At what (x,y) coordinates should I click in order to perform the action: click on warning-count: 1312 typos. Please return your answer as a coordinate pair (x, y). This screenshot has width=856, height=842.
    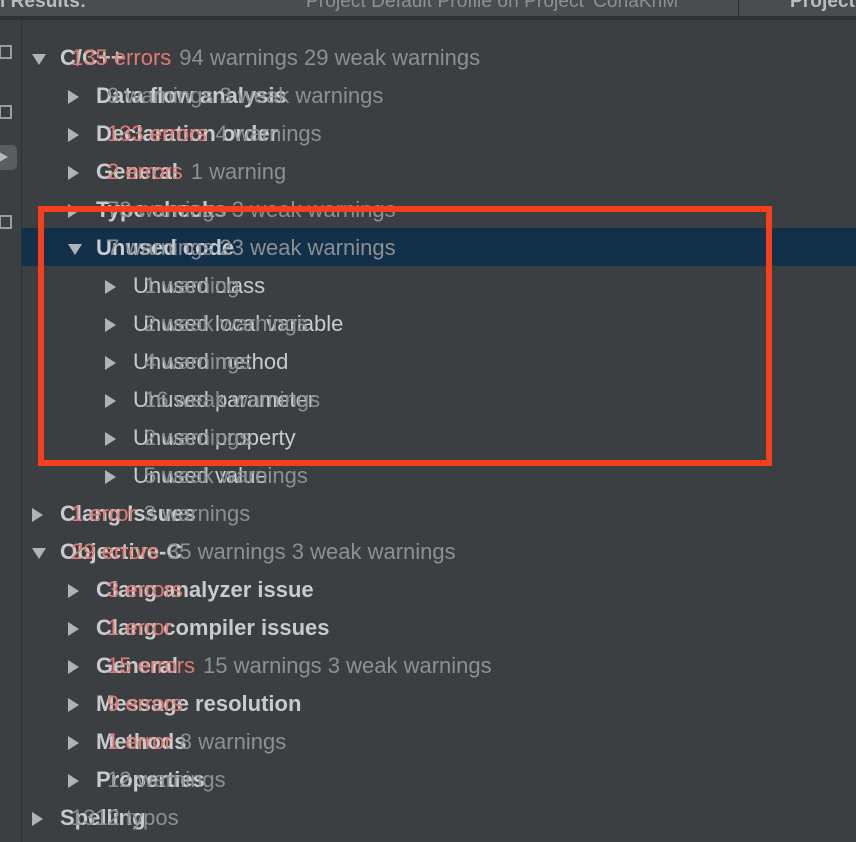
    Looking at the image, I should click on (125, 817).